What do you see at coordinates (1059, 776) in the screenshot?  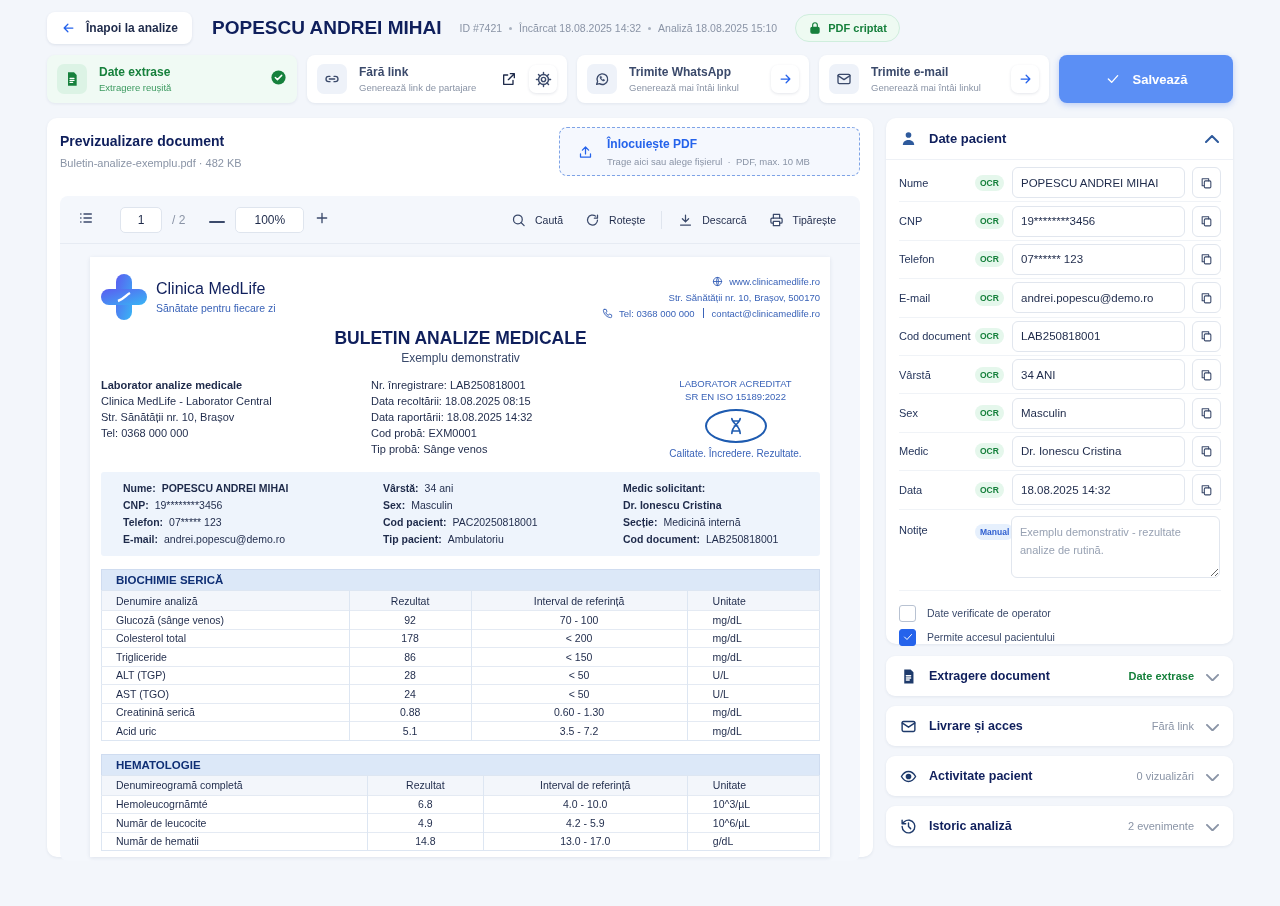 I see `section-header: Activitate pacient 0 vizualizări` at bounding box center [1059, 776].